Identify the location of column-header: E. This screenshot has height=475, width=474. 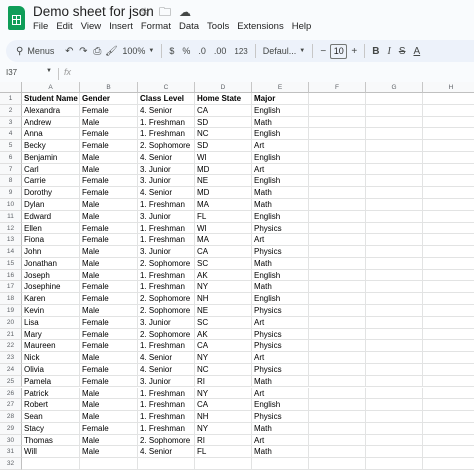
(280, 87).